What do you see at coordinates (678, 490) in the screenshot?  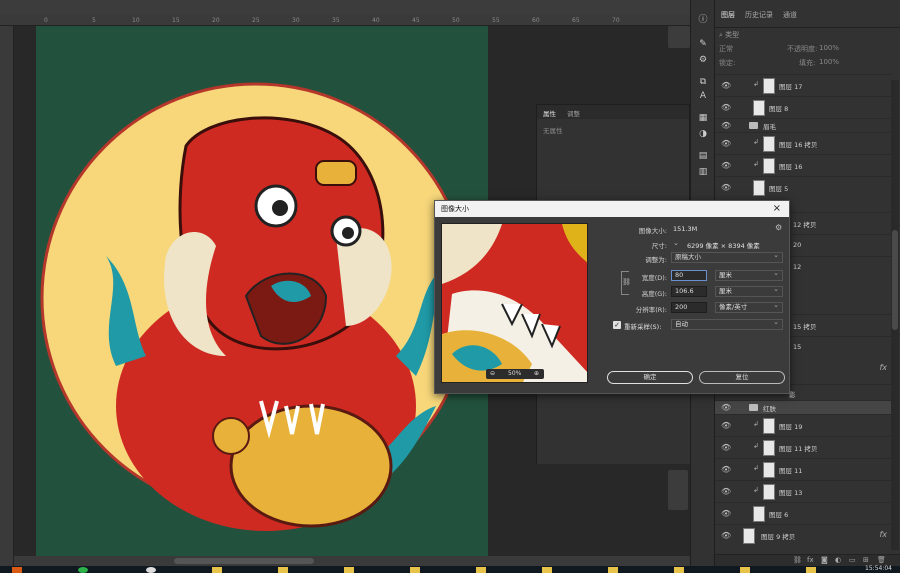 I see `paragraph-panel-icon` at bounding box center [678, 490].